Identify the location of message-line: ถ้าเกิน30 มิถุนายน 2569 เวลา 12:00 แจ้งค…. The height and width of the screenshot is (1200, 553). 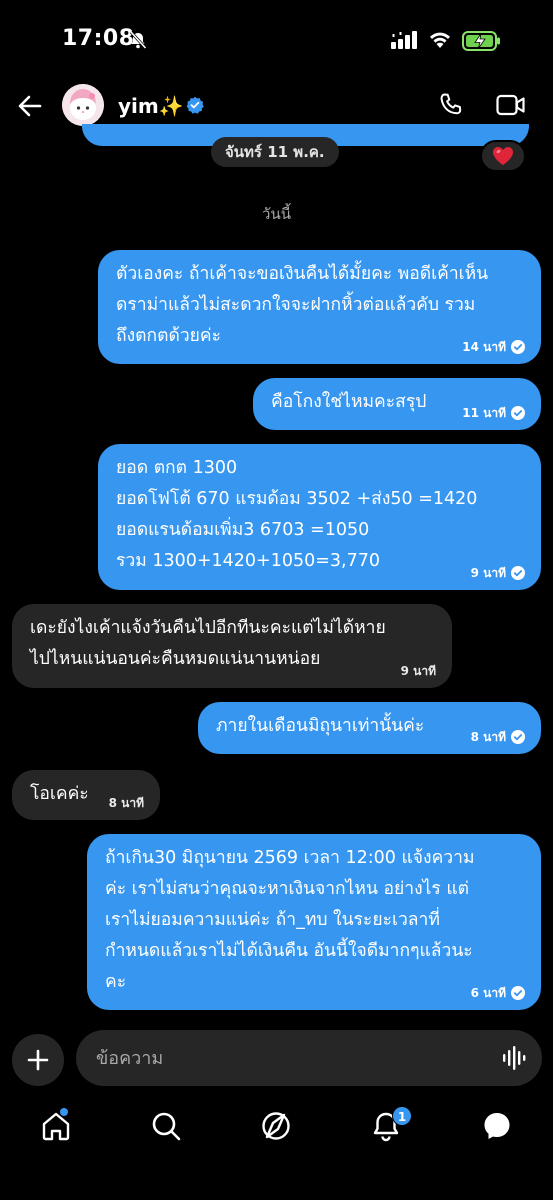
(290, 858).